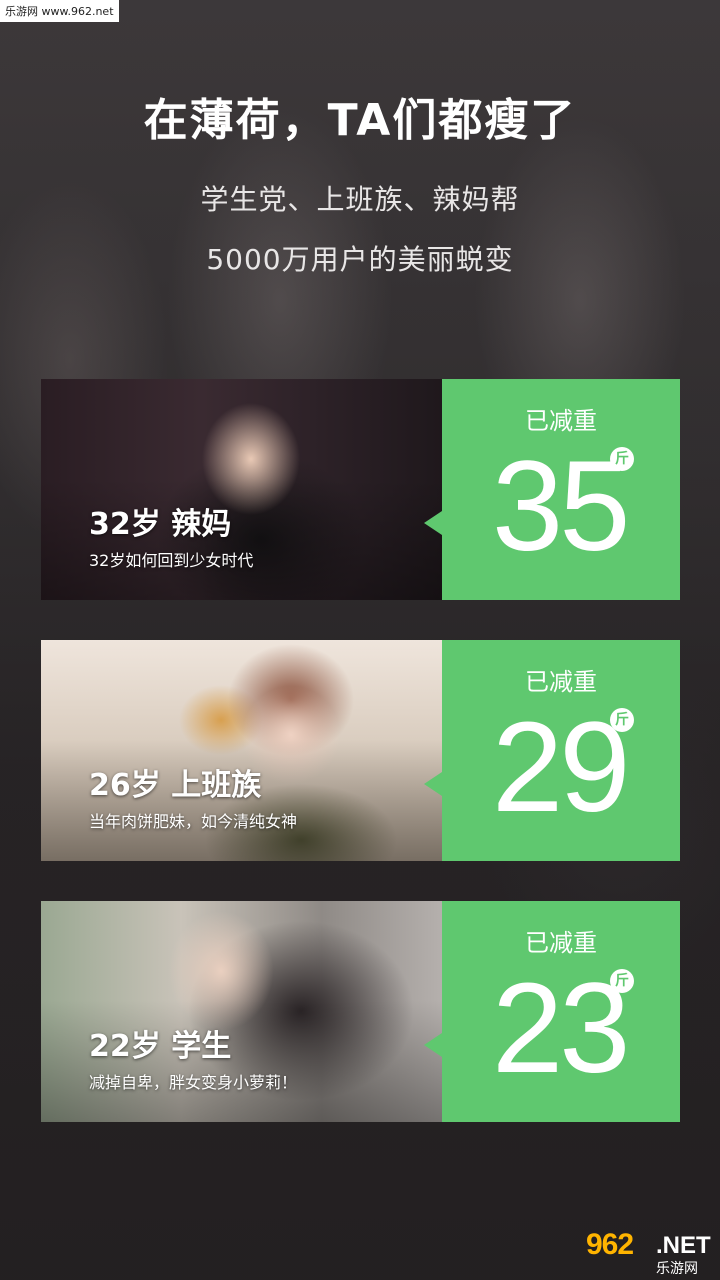 This screenshot has height=1280, width=720. Describe the element at coordinates (683, 1245) in the screenshot. I see `watermark-logo-net: .NET` at that location.